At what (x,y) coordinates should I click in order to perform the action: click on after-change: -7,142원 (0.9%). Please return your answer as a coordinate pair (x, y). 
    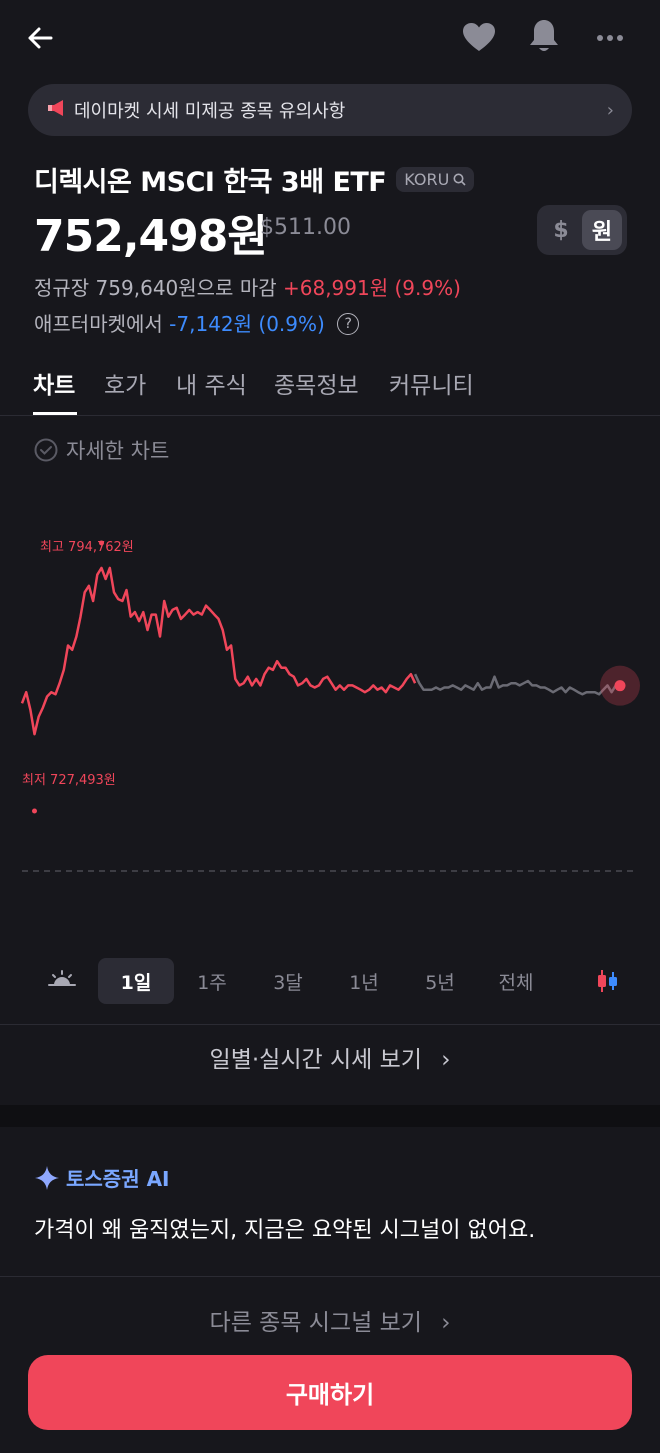
    Looking at the image, I should click on (247, 324).